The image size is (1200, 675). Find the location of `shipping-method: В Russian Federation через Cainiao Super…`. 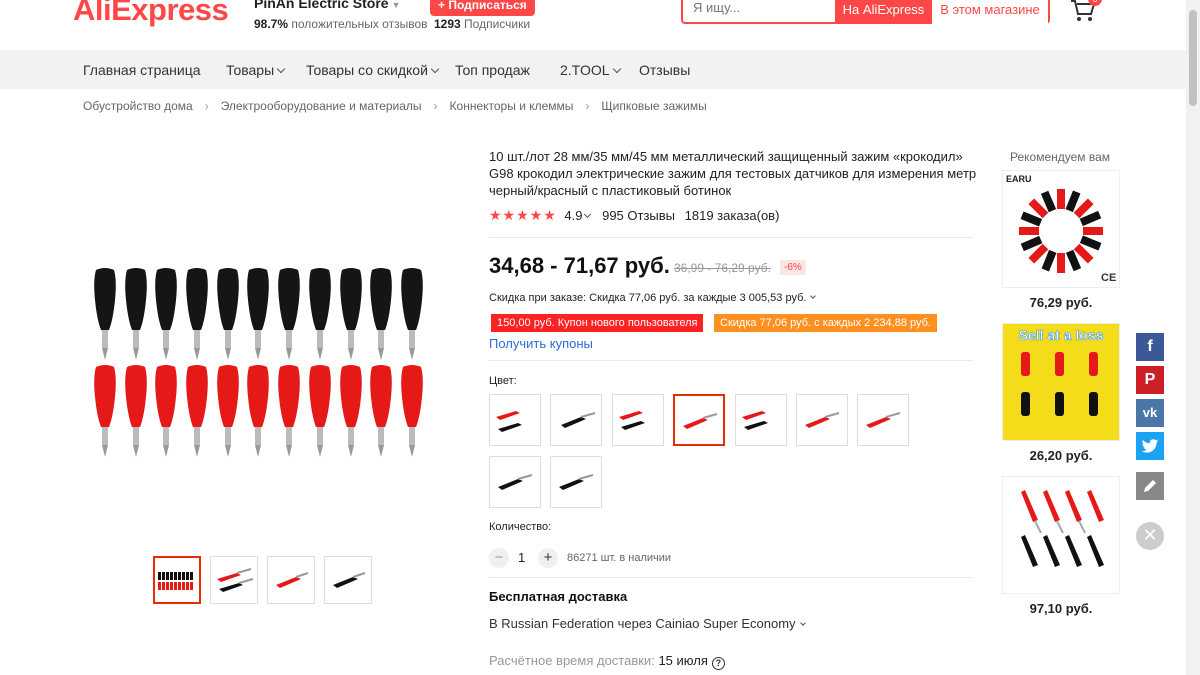

shipping-method: В Russian Federation через Cainiao Super… is located at coordinates (647, 623).